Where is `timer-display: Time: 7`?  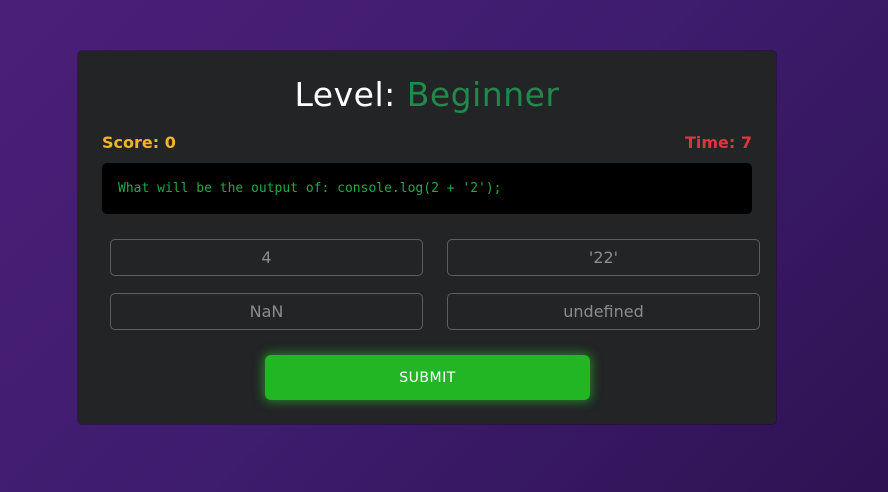
timer-display: Time: 7 is located at coordinates (718, 142).